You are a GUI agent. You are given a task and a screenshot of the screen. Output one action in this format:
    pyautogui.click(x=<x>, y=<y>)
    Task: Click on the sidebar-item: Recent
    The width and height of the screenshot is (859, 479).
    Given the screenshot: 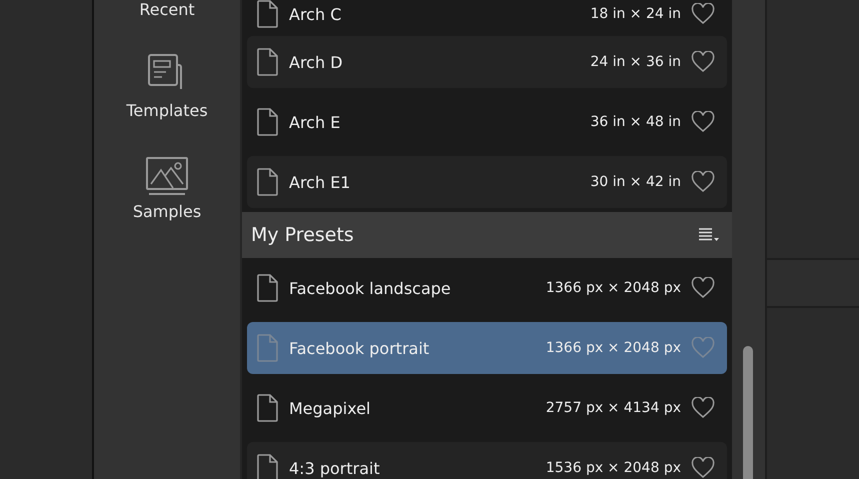 What is the action you would take?
    pyautogui.click(x=167, y=9)
    